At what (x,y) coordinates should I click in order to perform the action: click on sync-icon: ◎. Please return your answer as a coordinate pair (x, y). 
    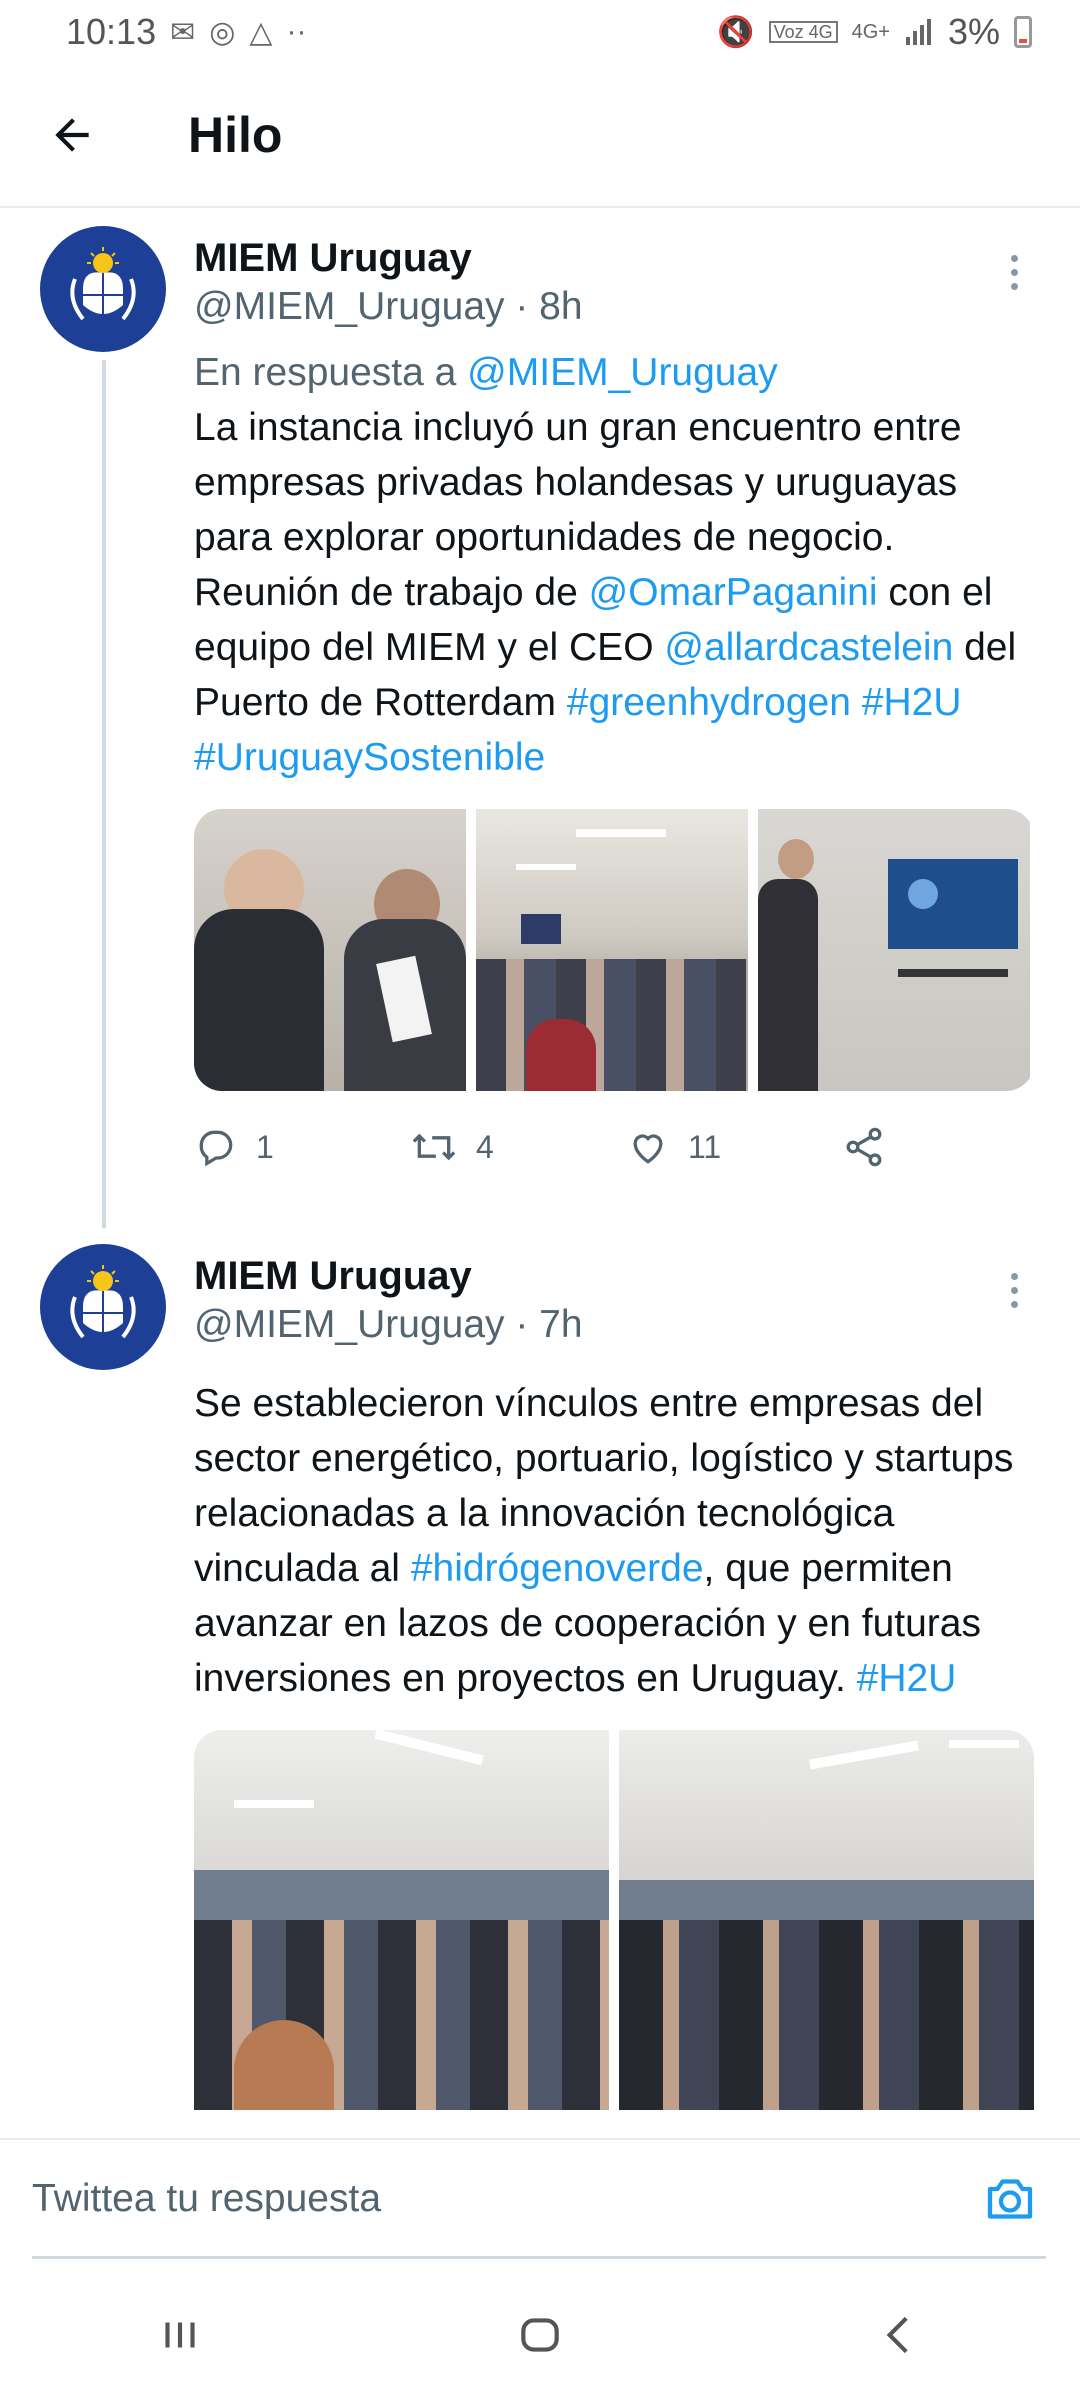
    Looking at the image, I should click on (222, 32).